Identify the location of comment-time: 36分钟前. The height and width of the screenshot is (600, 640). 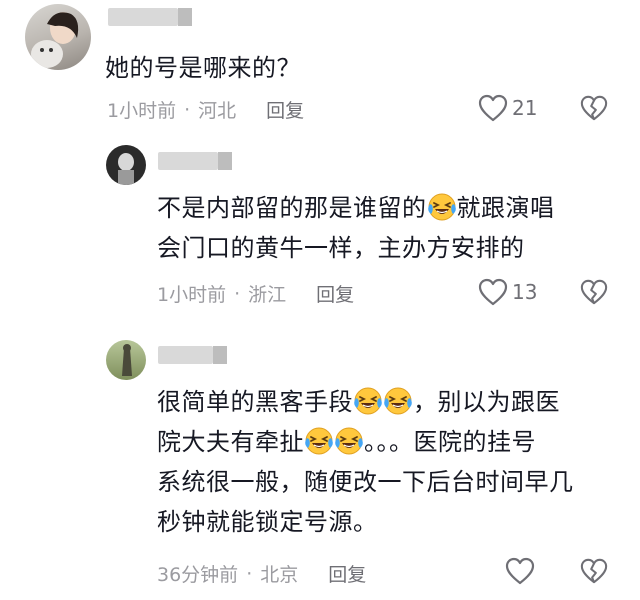
(198, 575).